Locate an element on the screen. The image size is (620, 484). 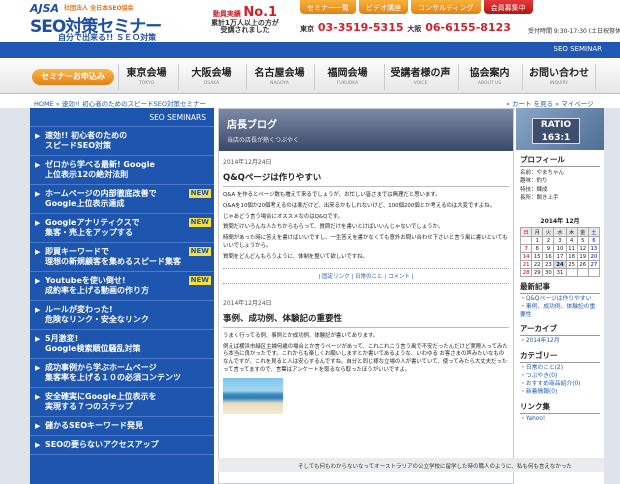
sidebar-item-label: SEOの要らないアクセスアップ is located at coordinates (102, 444).